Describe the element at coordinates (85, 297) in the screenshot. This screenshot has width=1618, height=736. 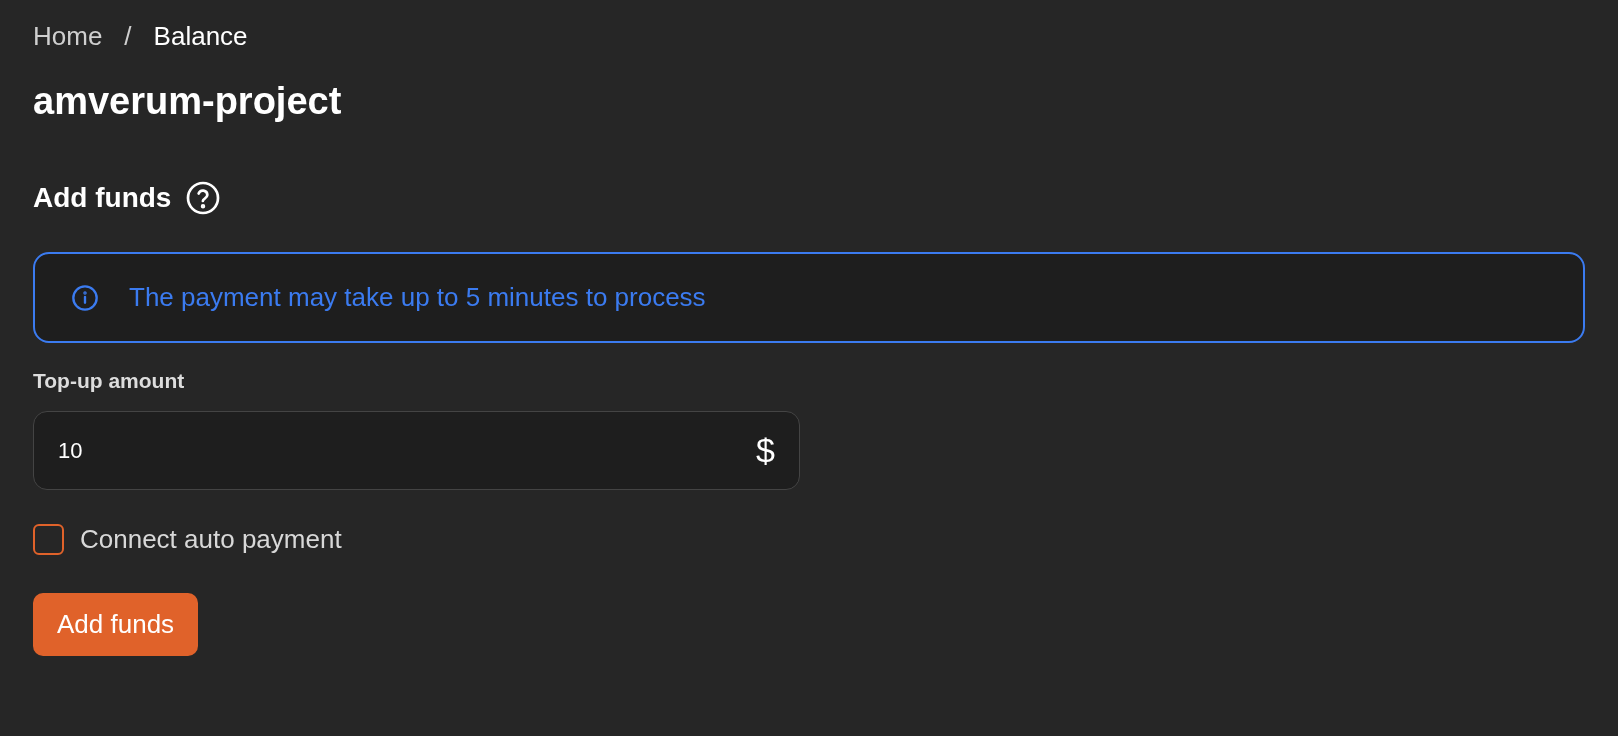
I see `info-icon` at that location.